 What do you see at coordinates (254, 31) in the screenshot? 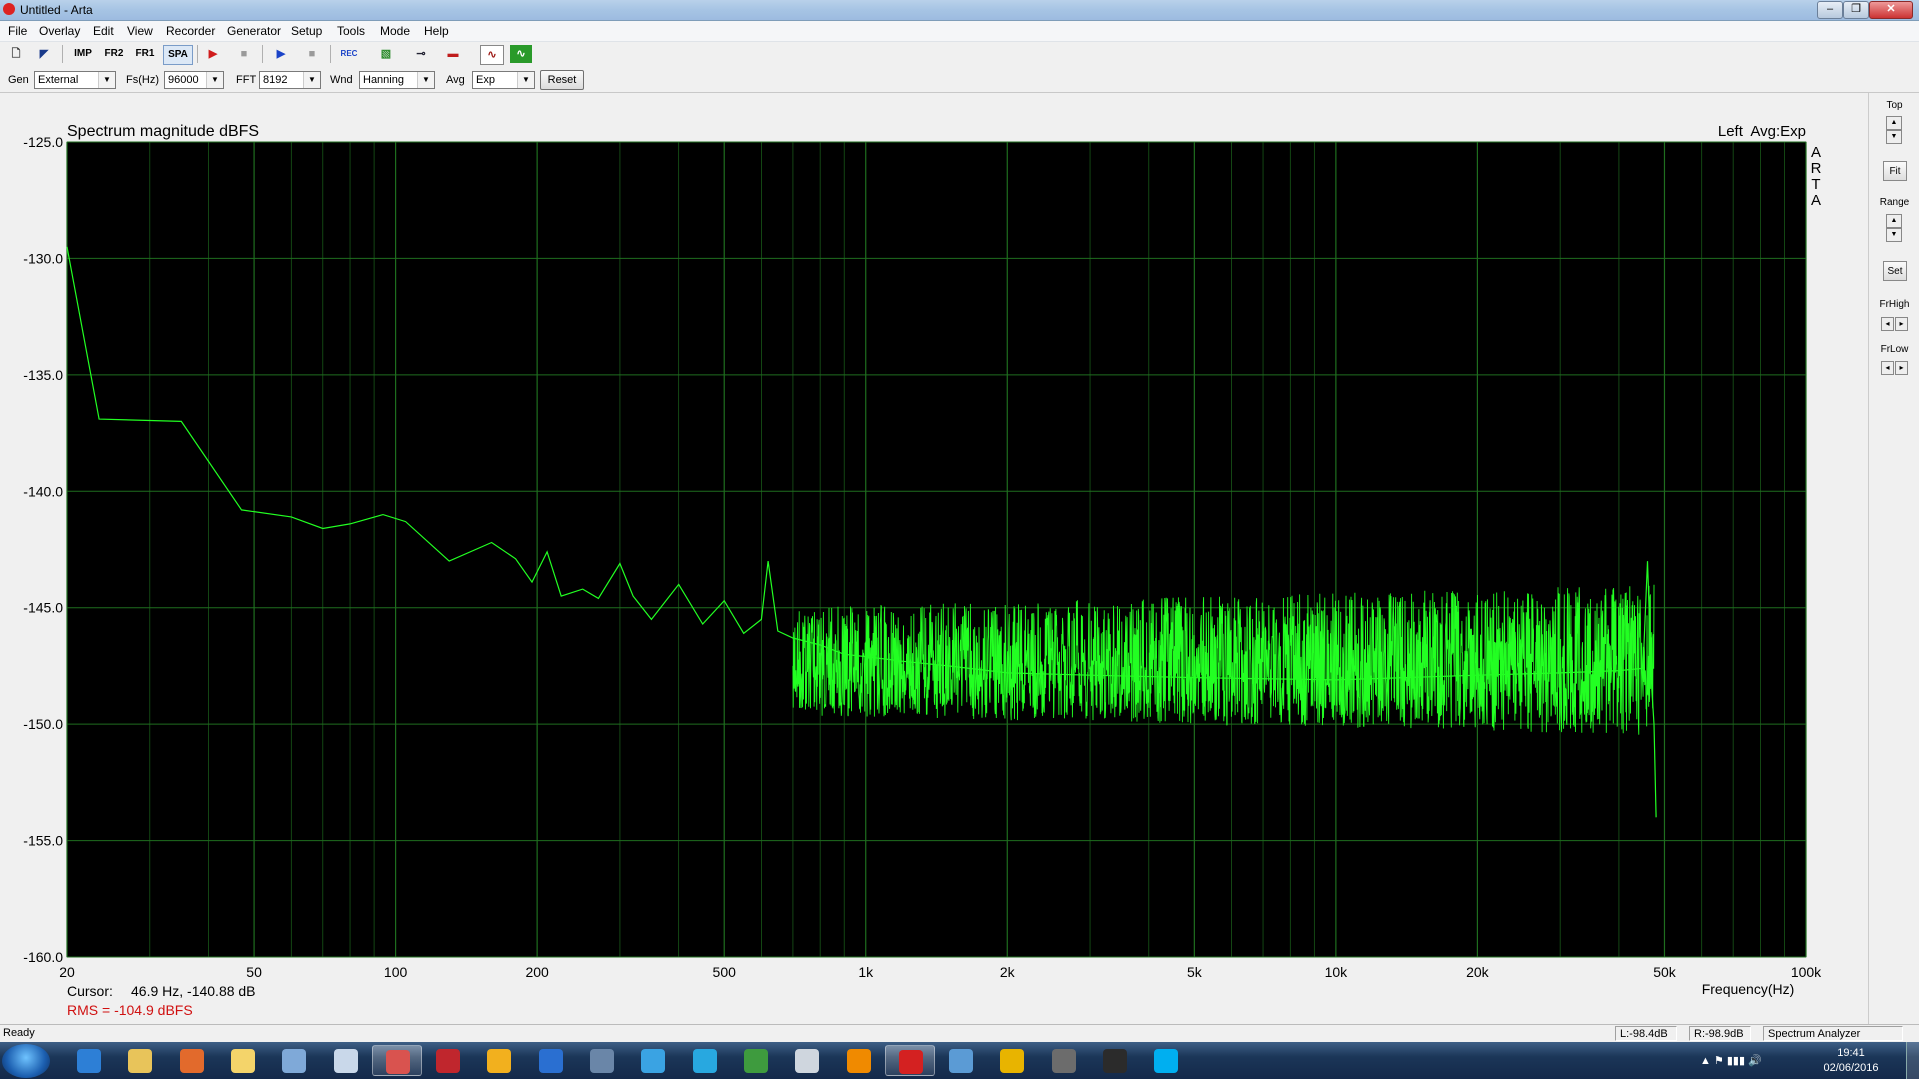
I see `menu-generator: Generator` at bounding box center [254, 31].